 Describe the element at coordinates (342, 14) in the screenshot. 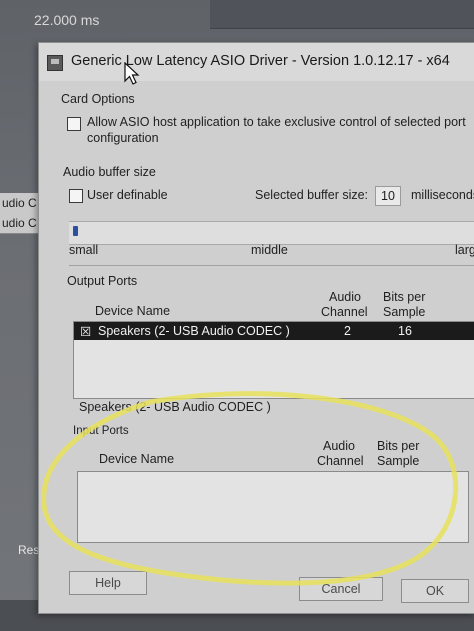

I see `host-app-toolbar` at that location.